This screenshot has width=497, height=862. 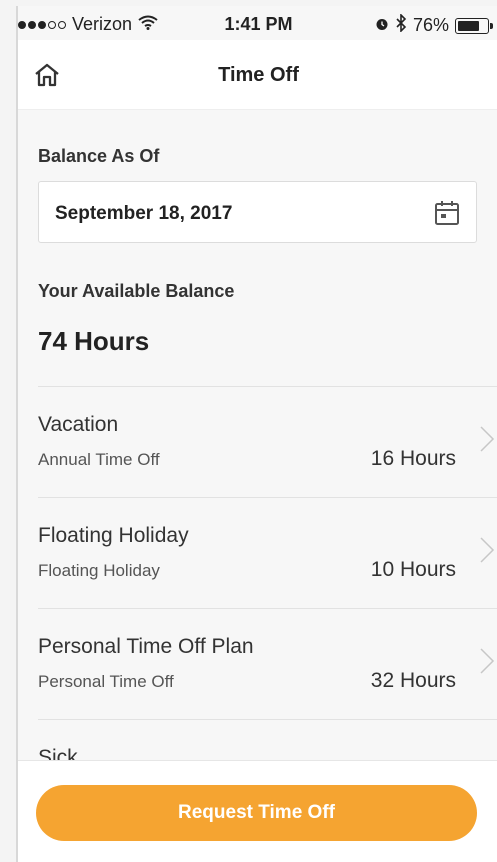 I want to click on plan-type: Annual Time Off, so click(x=99, y=459).